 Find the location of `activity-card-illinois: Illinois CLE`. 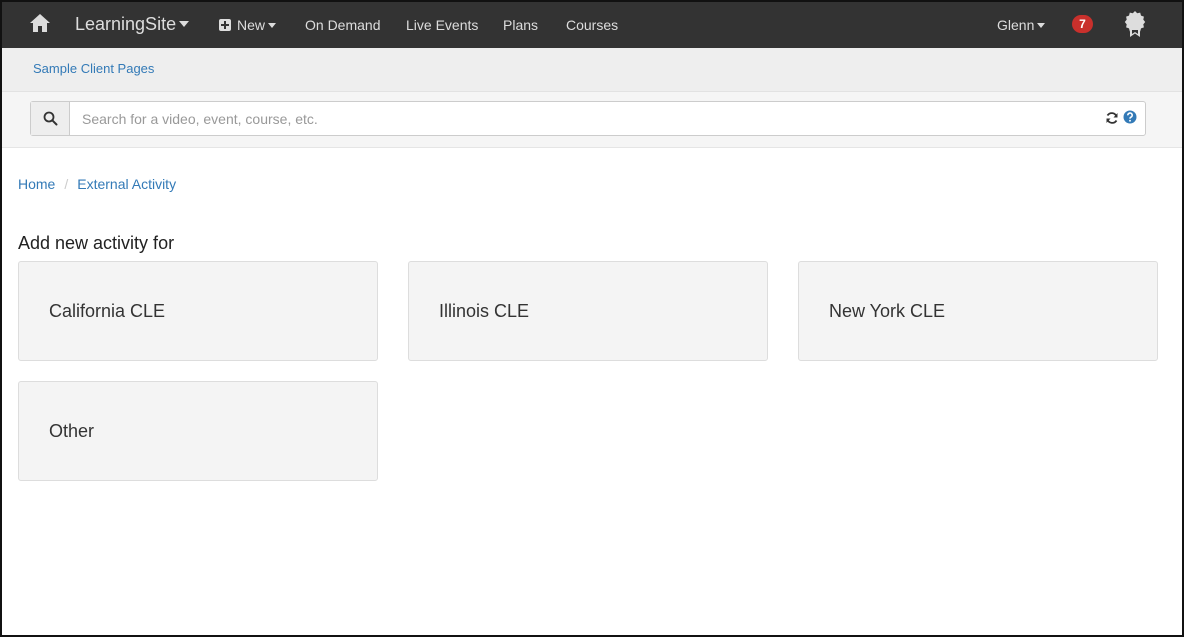

activity-card-illinois: Illinois CLE is located at coordinates (588, 311).